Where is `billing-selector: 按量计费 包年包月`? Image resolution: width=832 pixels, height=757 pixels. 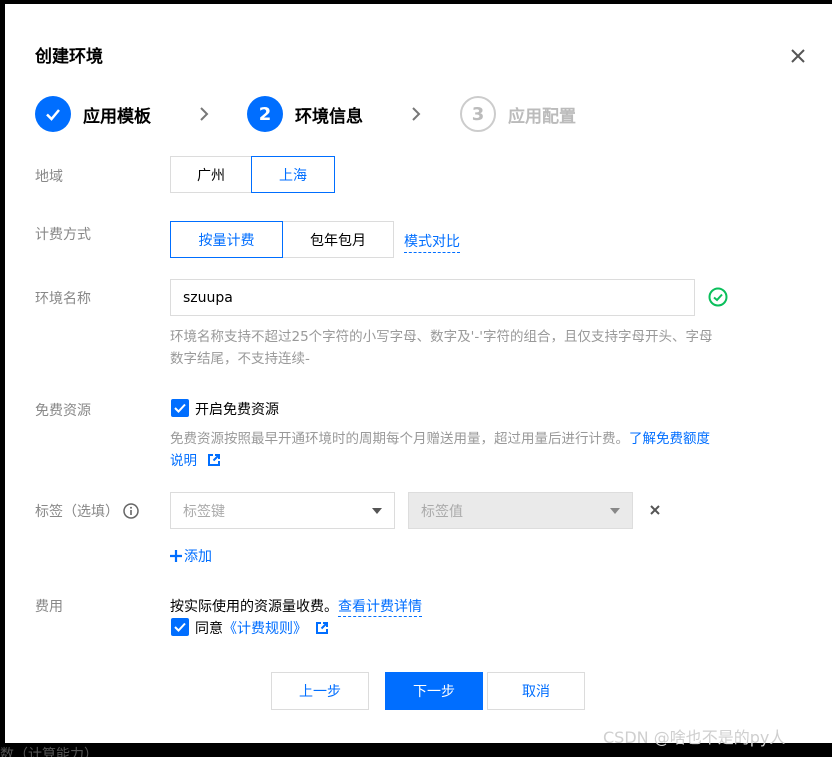 billing-selector: 按量计费 包年包月 is located at coordinates (282, 239).